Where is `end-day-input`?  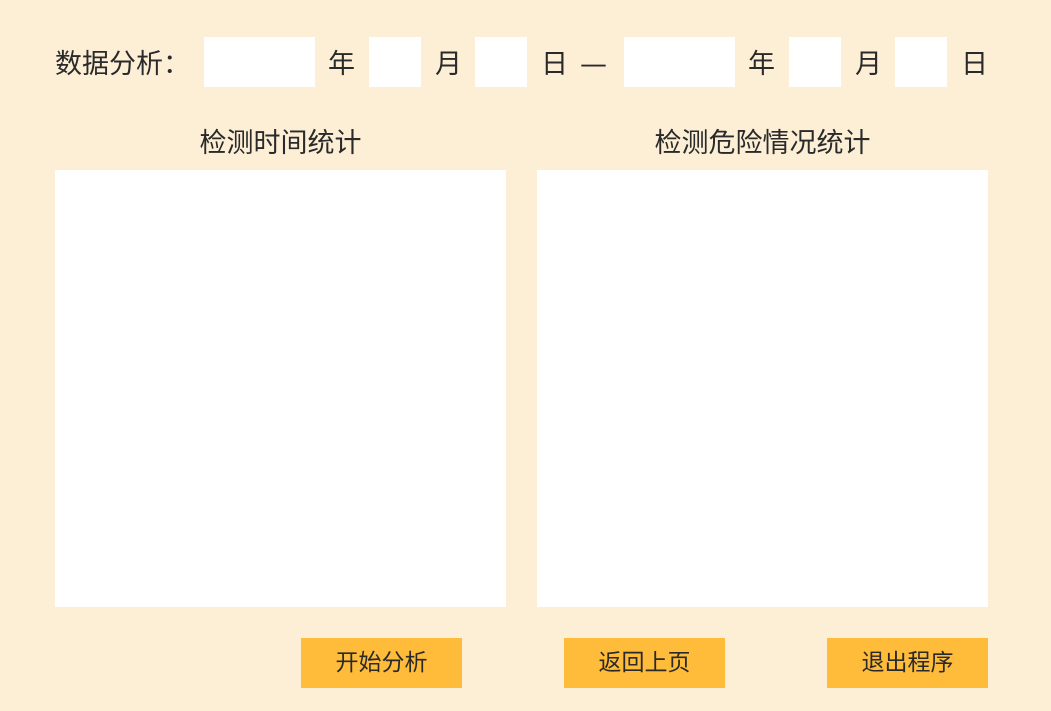
end-day-input is located at coordinates (921, 62).